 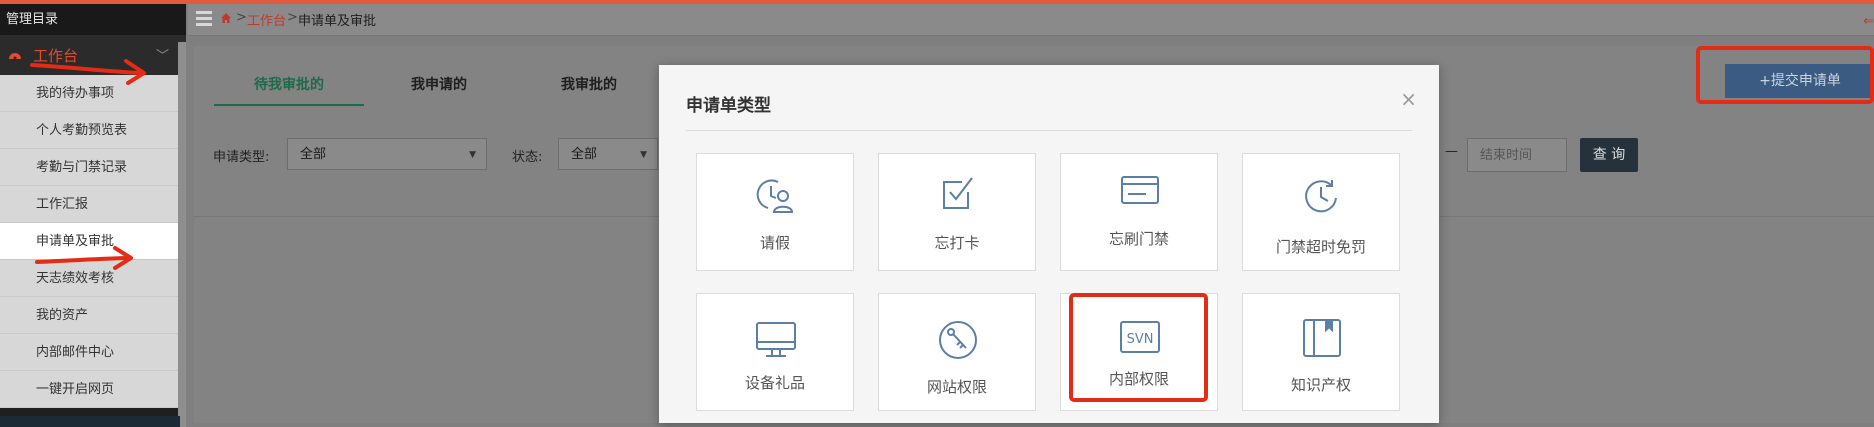 I want to click on modal-title: 申请单类型, so click(x=728, y=106).